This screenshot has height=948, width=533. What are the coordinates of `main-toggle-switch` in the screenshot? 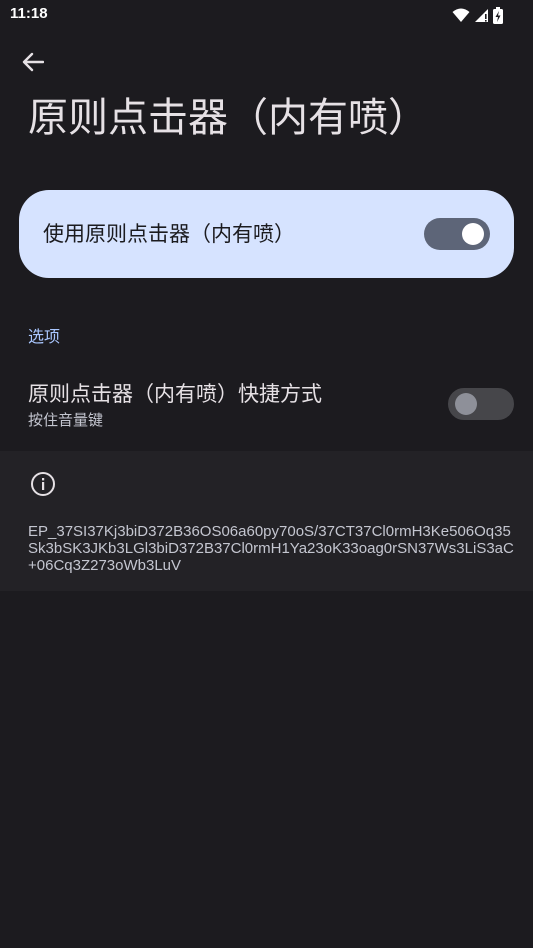 It's located at (457, 234).